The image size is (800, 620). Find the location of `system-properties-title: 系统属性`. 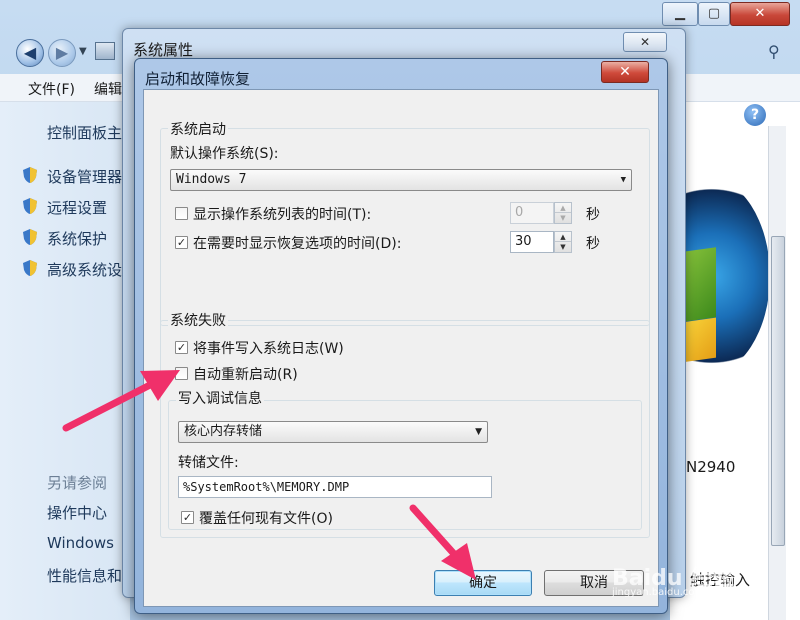

system-properties-title: 系统属性 is located at coordinates (163, 50).